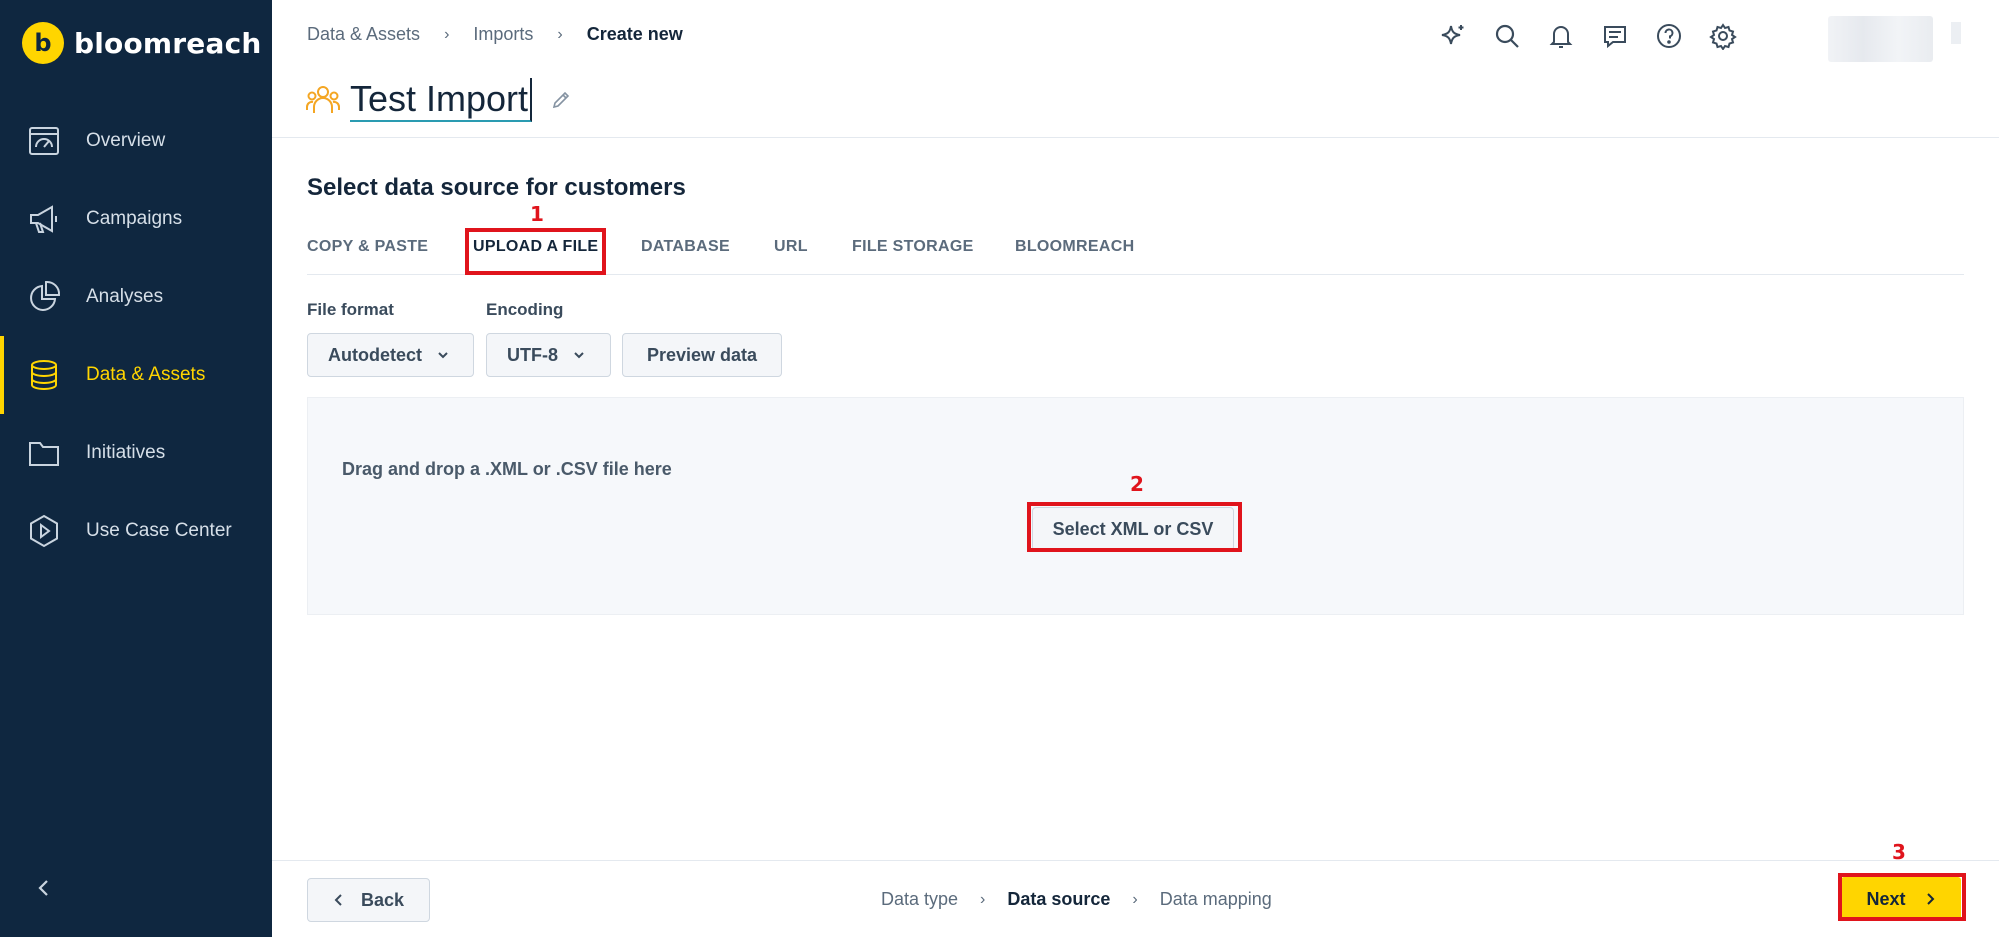 This screenshot has height=937, width=1999. Describe the element at coordinates (1074, 247) in the screenshot. I see `tab-bloomreach: BLOOMREACH` at that location.